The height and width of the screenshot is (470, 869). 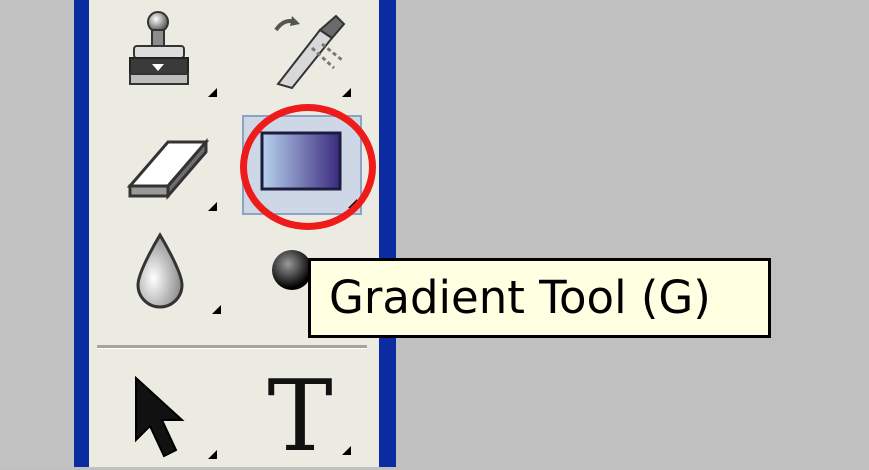 I want to click on history-brush-icon, so click(x=310, y=52).